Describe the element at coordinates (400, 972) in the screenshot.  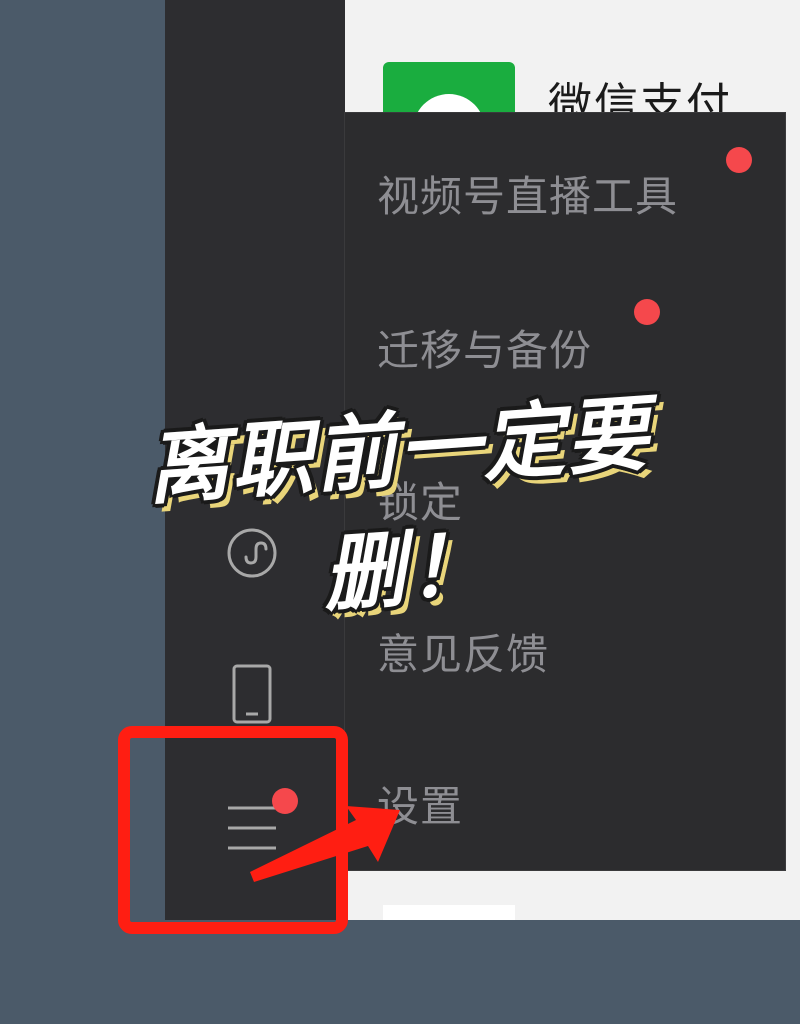
I see `bottom-background` at that location.